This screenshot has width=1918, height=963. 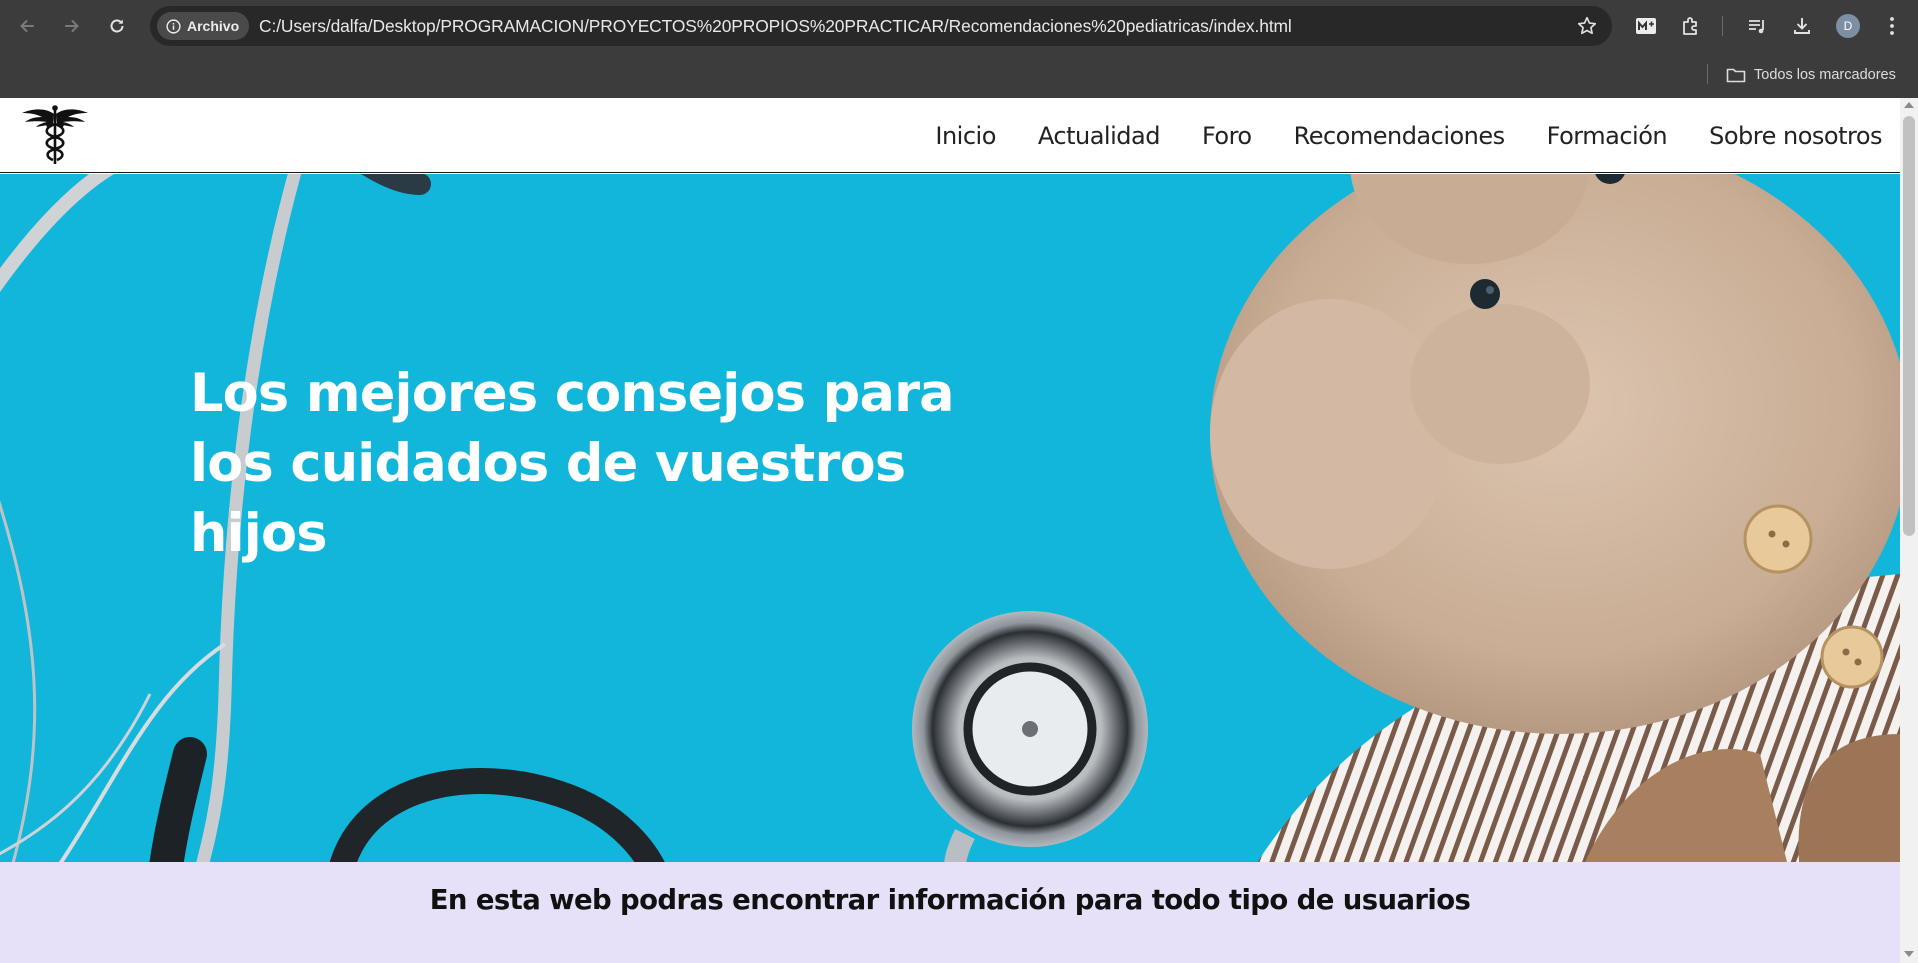 What do you see at coordinates (1227, 136) in the screenshot?
I see `nav-item-foro: Foro` at bounding box center [1227, 136].